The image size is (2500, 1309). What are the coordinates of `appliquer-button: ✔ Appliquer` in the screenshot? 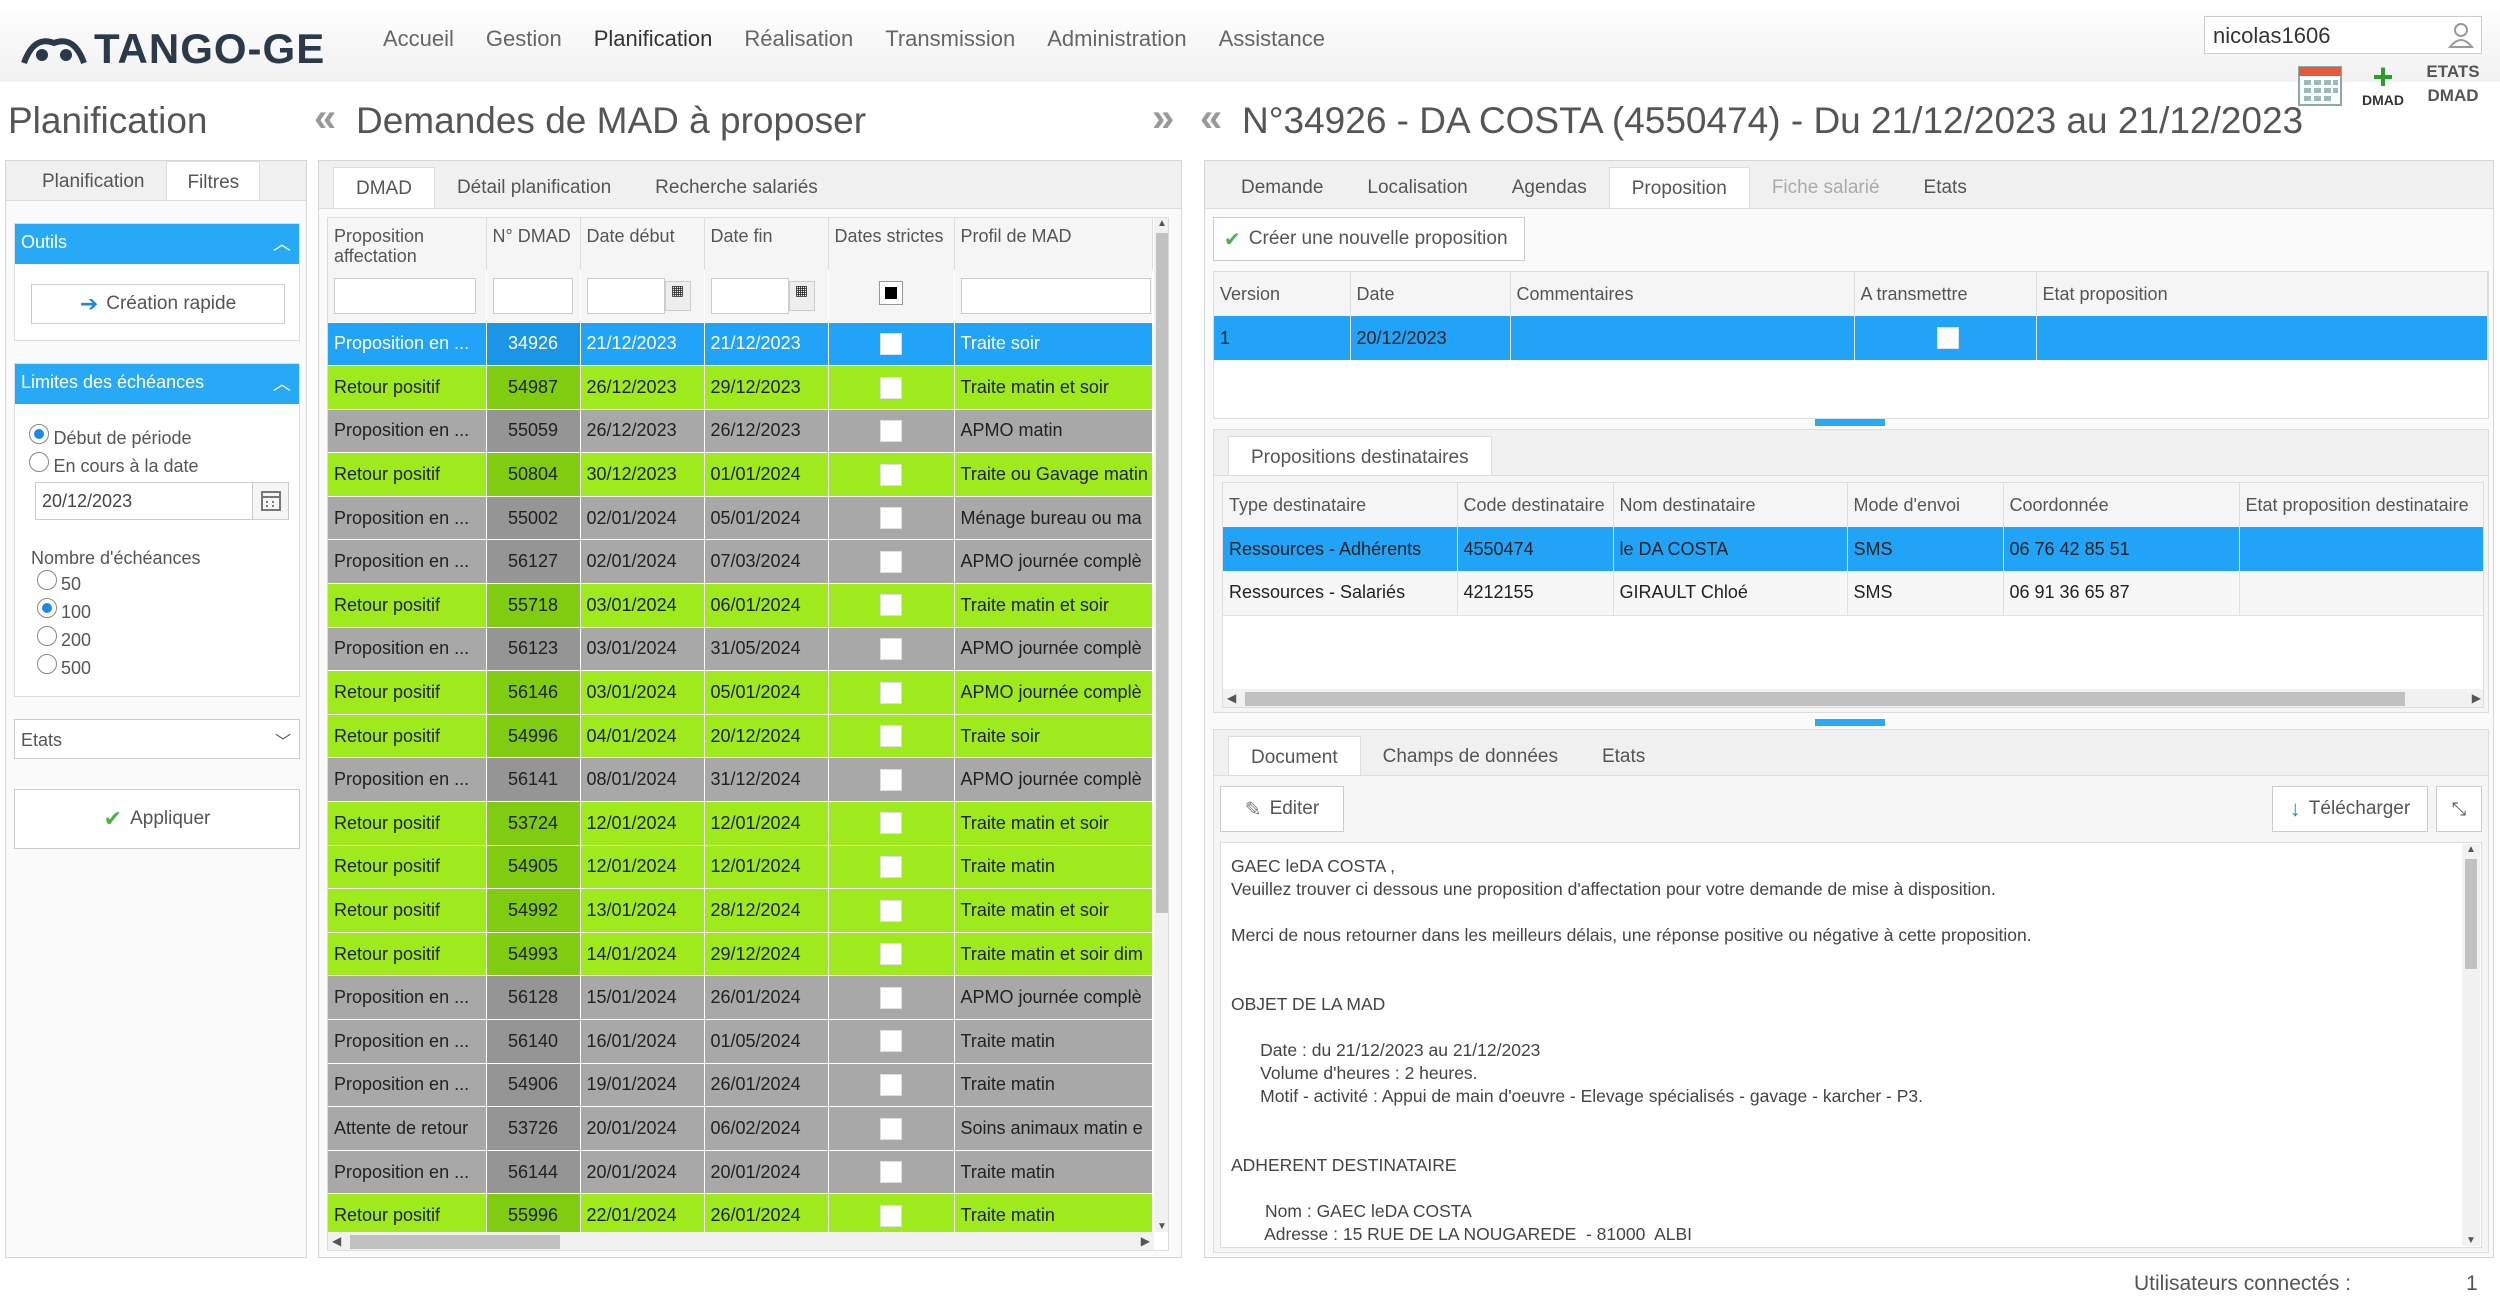 It's located at (157, 819).